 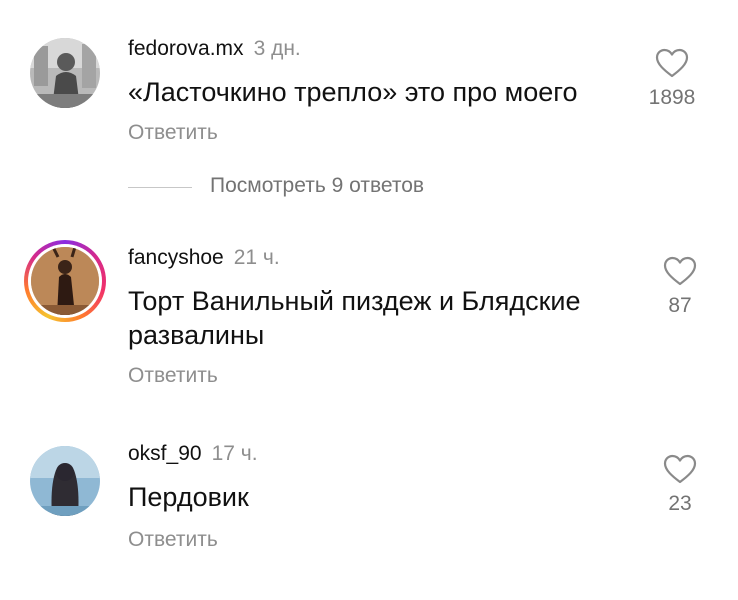 I want to click on comment-text: «Ласточкино трепло» это про моего, so click(x=353, y=92).